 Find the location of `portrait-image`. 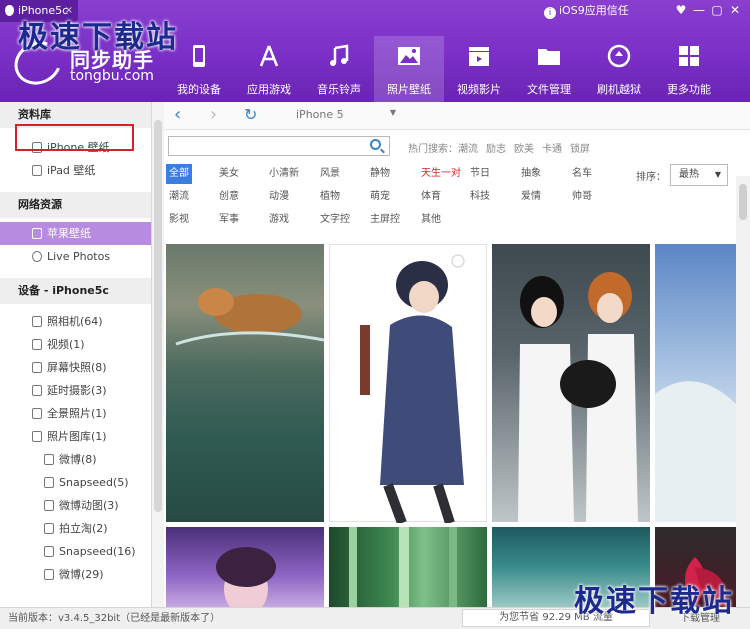

portrait-image is located at coordinates (246, 577).